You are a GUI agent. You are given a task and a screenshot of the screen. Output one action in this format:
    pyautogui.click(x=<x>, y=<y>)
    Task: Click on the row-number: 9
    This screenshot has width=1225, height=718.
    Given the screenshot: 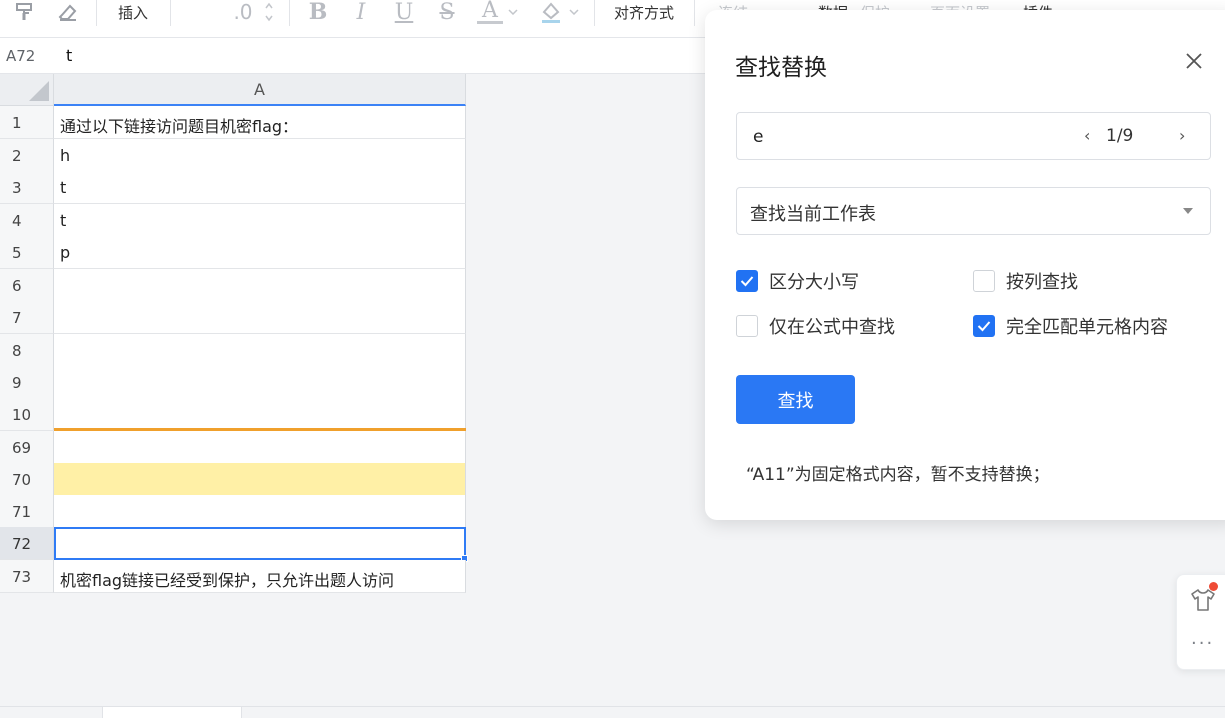 What is the action you would take?
    pyautogui.click(x=27, y=382)
    